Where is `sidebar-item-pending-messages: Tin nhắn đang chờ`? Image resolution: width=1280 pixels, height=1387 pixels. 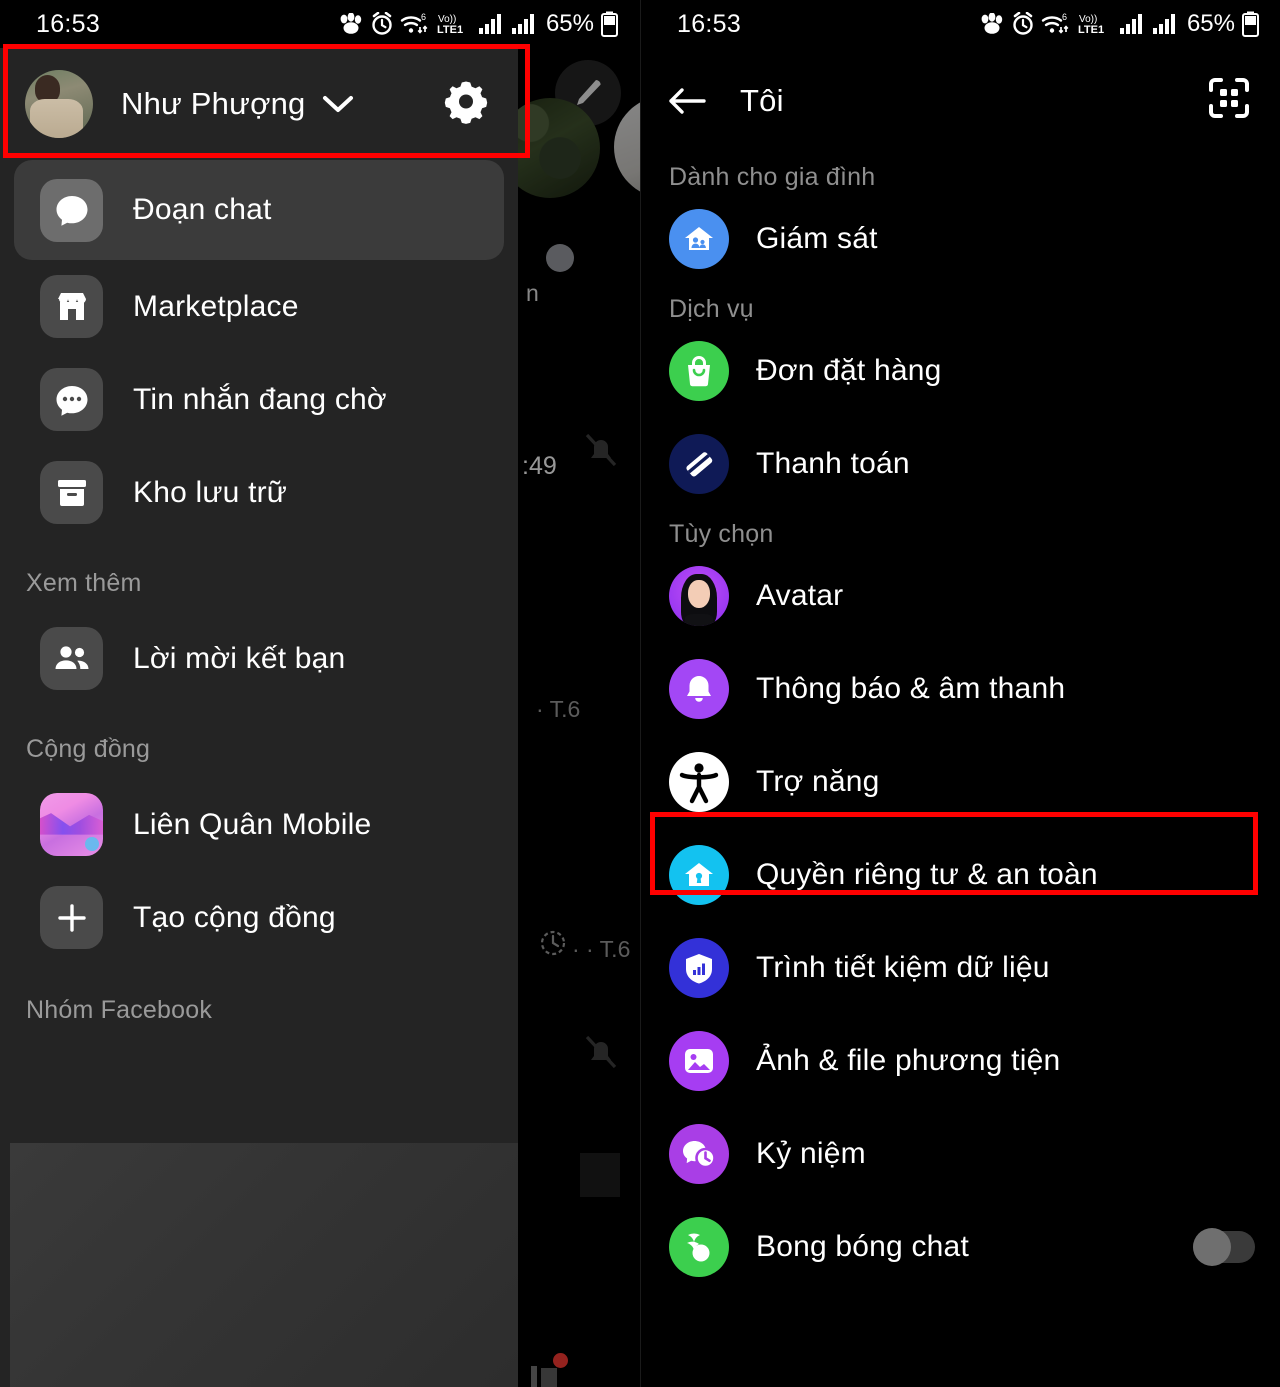 sidebar-item-pending-messages: Tin nhắn đang chờ is located at coordinates (259, 399).